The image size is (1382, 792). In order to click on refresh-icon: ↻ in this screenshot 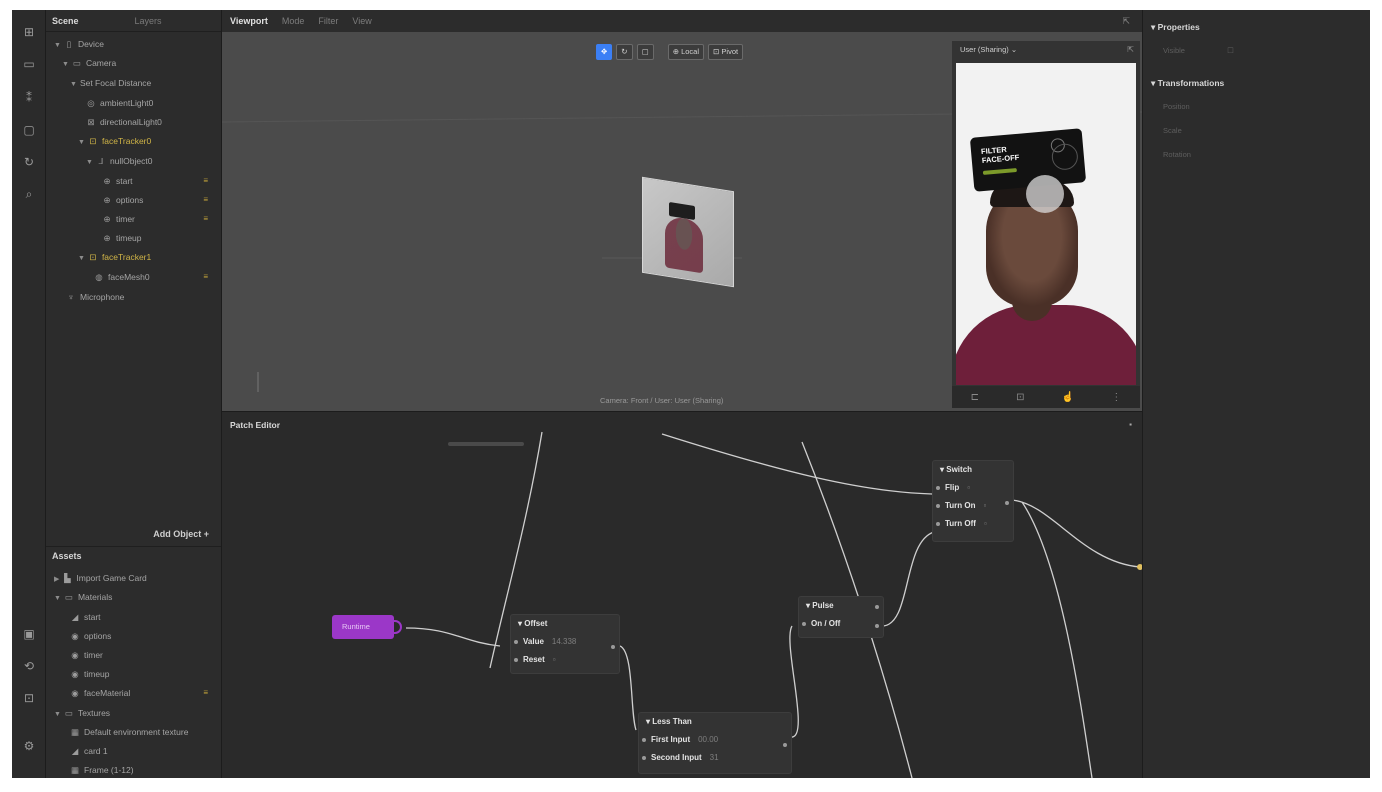, I will do `click(29, 162)`.